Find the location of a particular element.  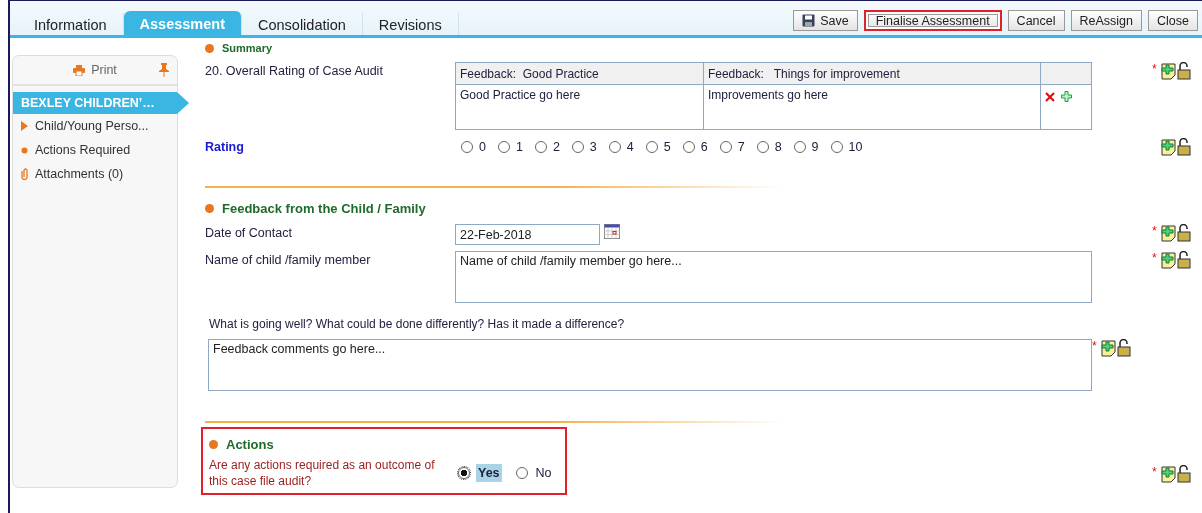

toolbar-button: Cancel is located at coordinates (1036, 20).